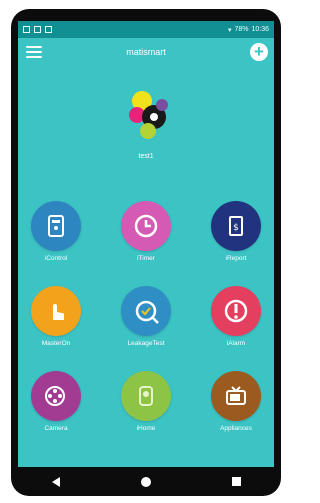 This screenshot has height=503, width=320. What do you see at coordinates (236, 428) in the screenshot?
I see `tile-label: Appliances` at bounding box center [236, 428].